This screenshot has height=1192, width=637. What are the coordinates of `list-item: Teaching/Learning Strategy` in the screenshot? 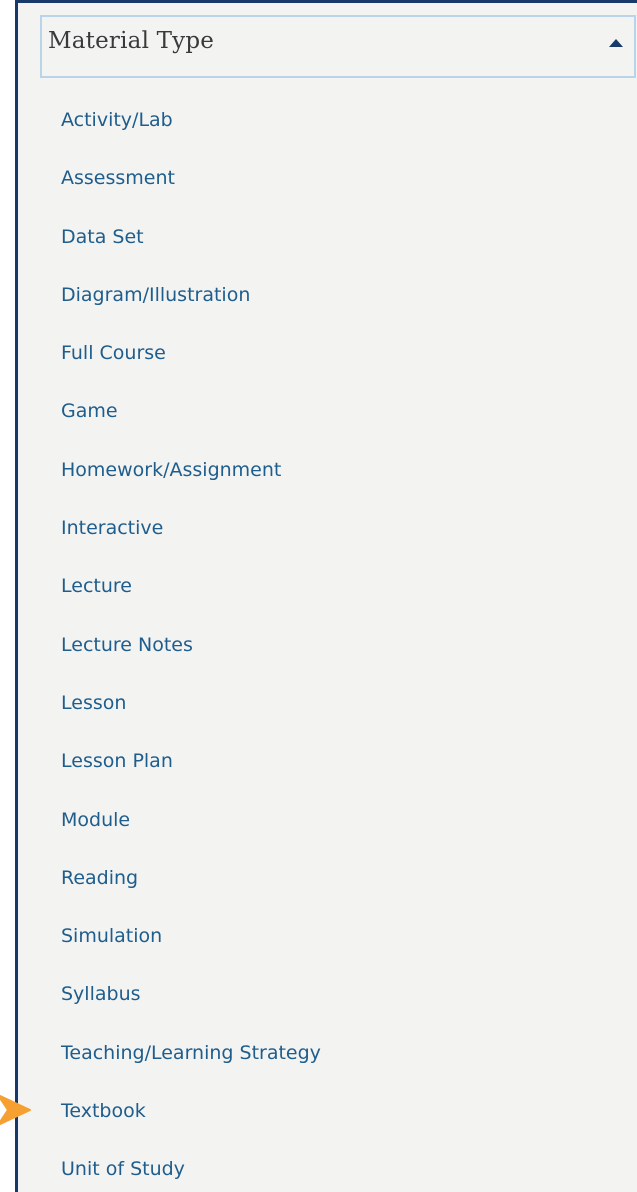 It's located at (191, 1063).